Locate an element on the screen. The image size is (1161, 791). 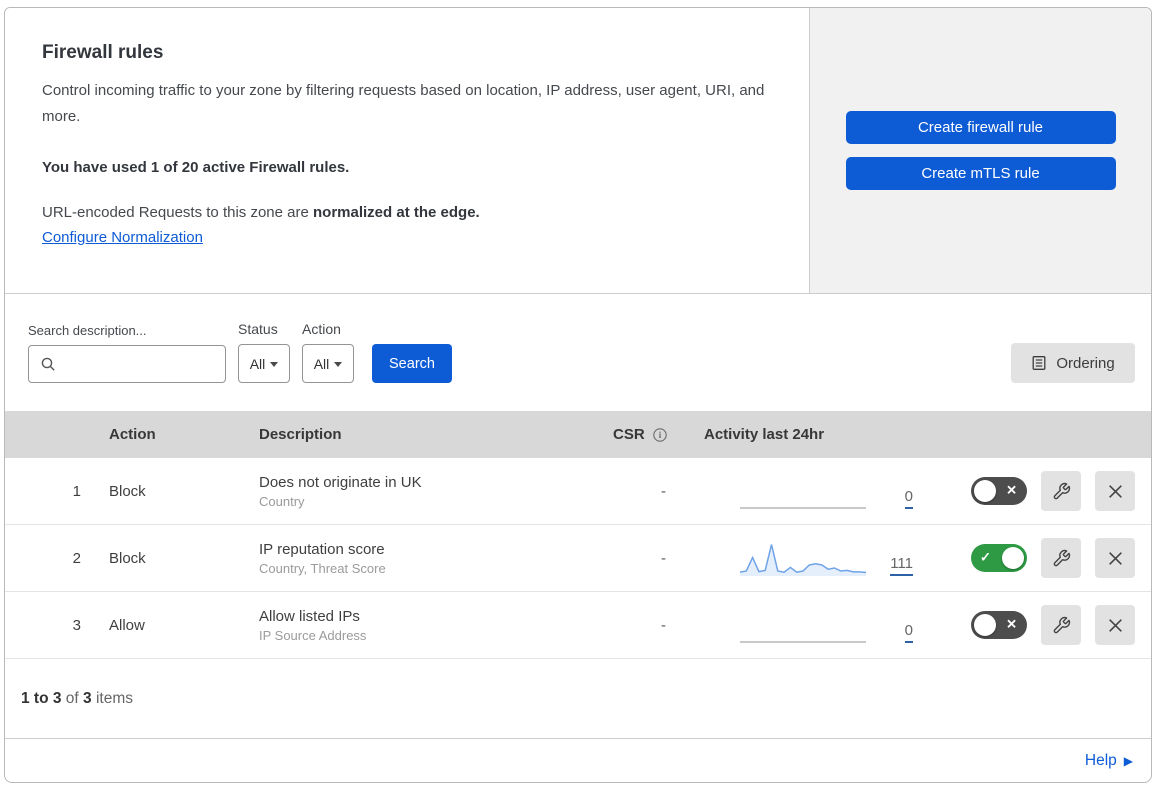
status-label: Status is located at coordinates (258, 329).